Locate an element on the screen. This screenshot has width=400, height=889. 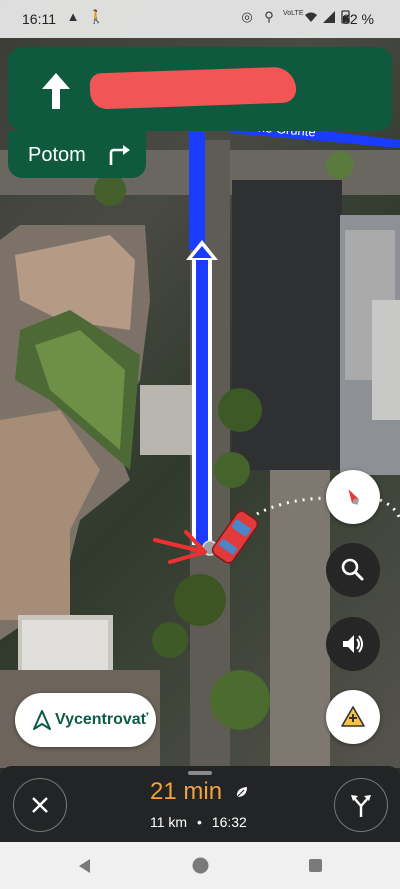
close-navigation-button is located at coordinates (40, 805).